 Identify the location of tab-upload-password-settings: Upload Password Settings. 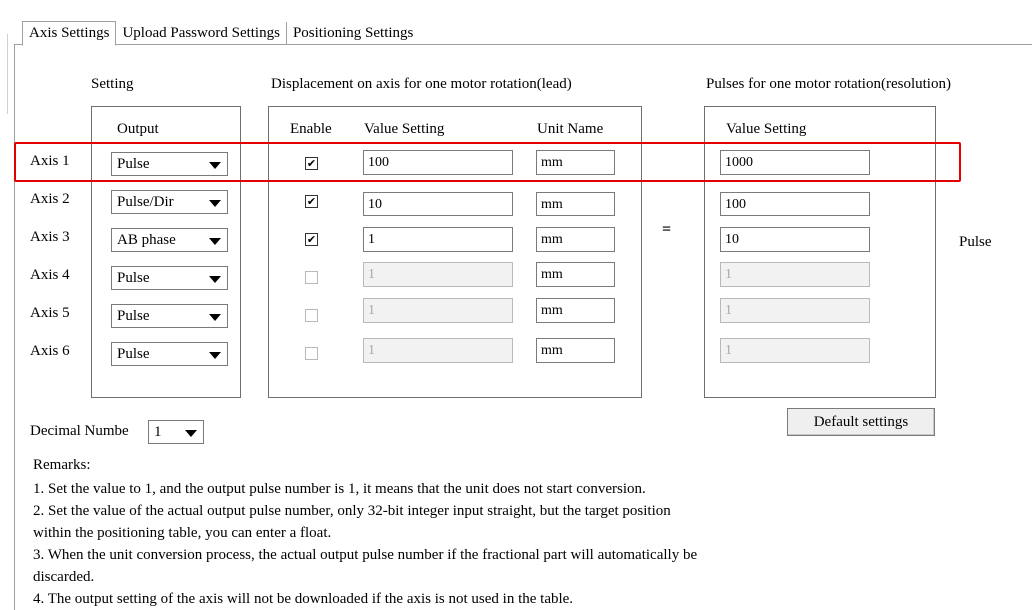
(201, 33).